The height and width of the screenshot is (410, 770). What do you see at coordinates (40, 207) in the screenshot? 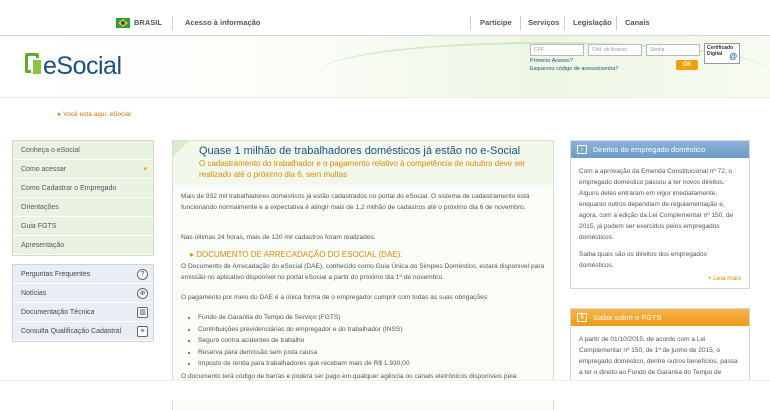
I see `menu-item-label: Orientações` at bounding box center [40, 207].